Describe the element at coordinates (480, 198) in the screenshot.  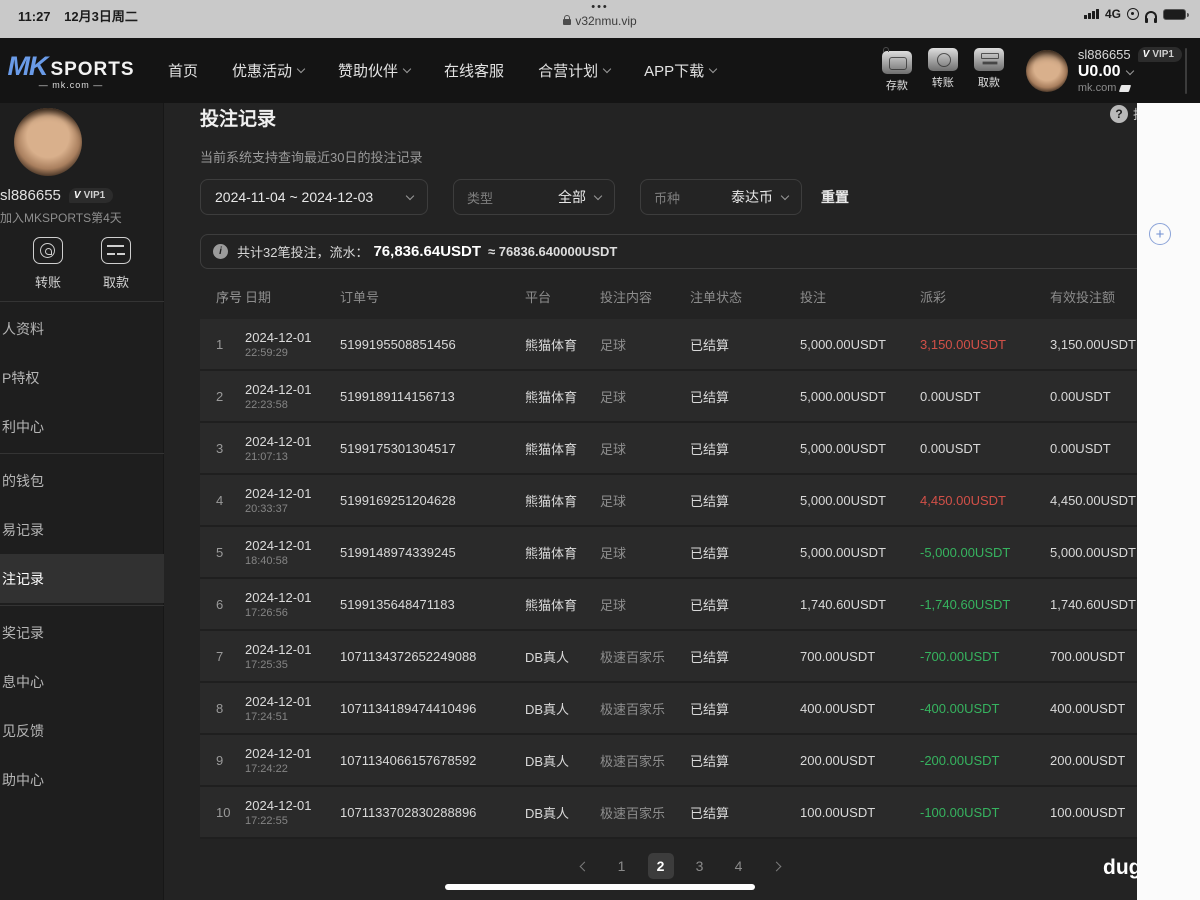
I see `type-label: 类型` at that location.